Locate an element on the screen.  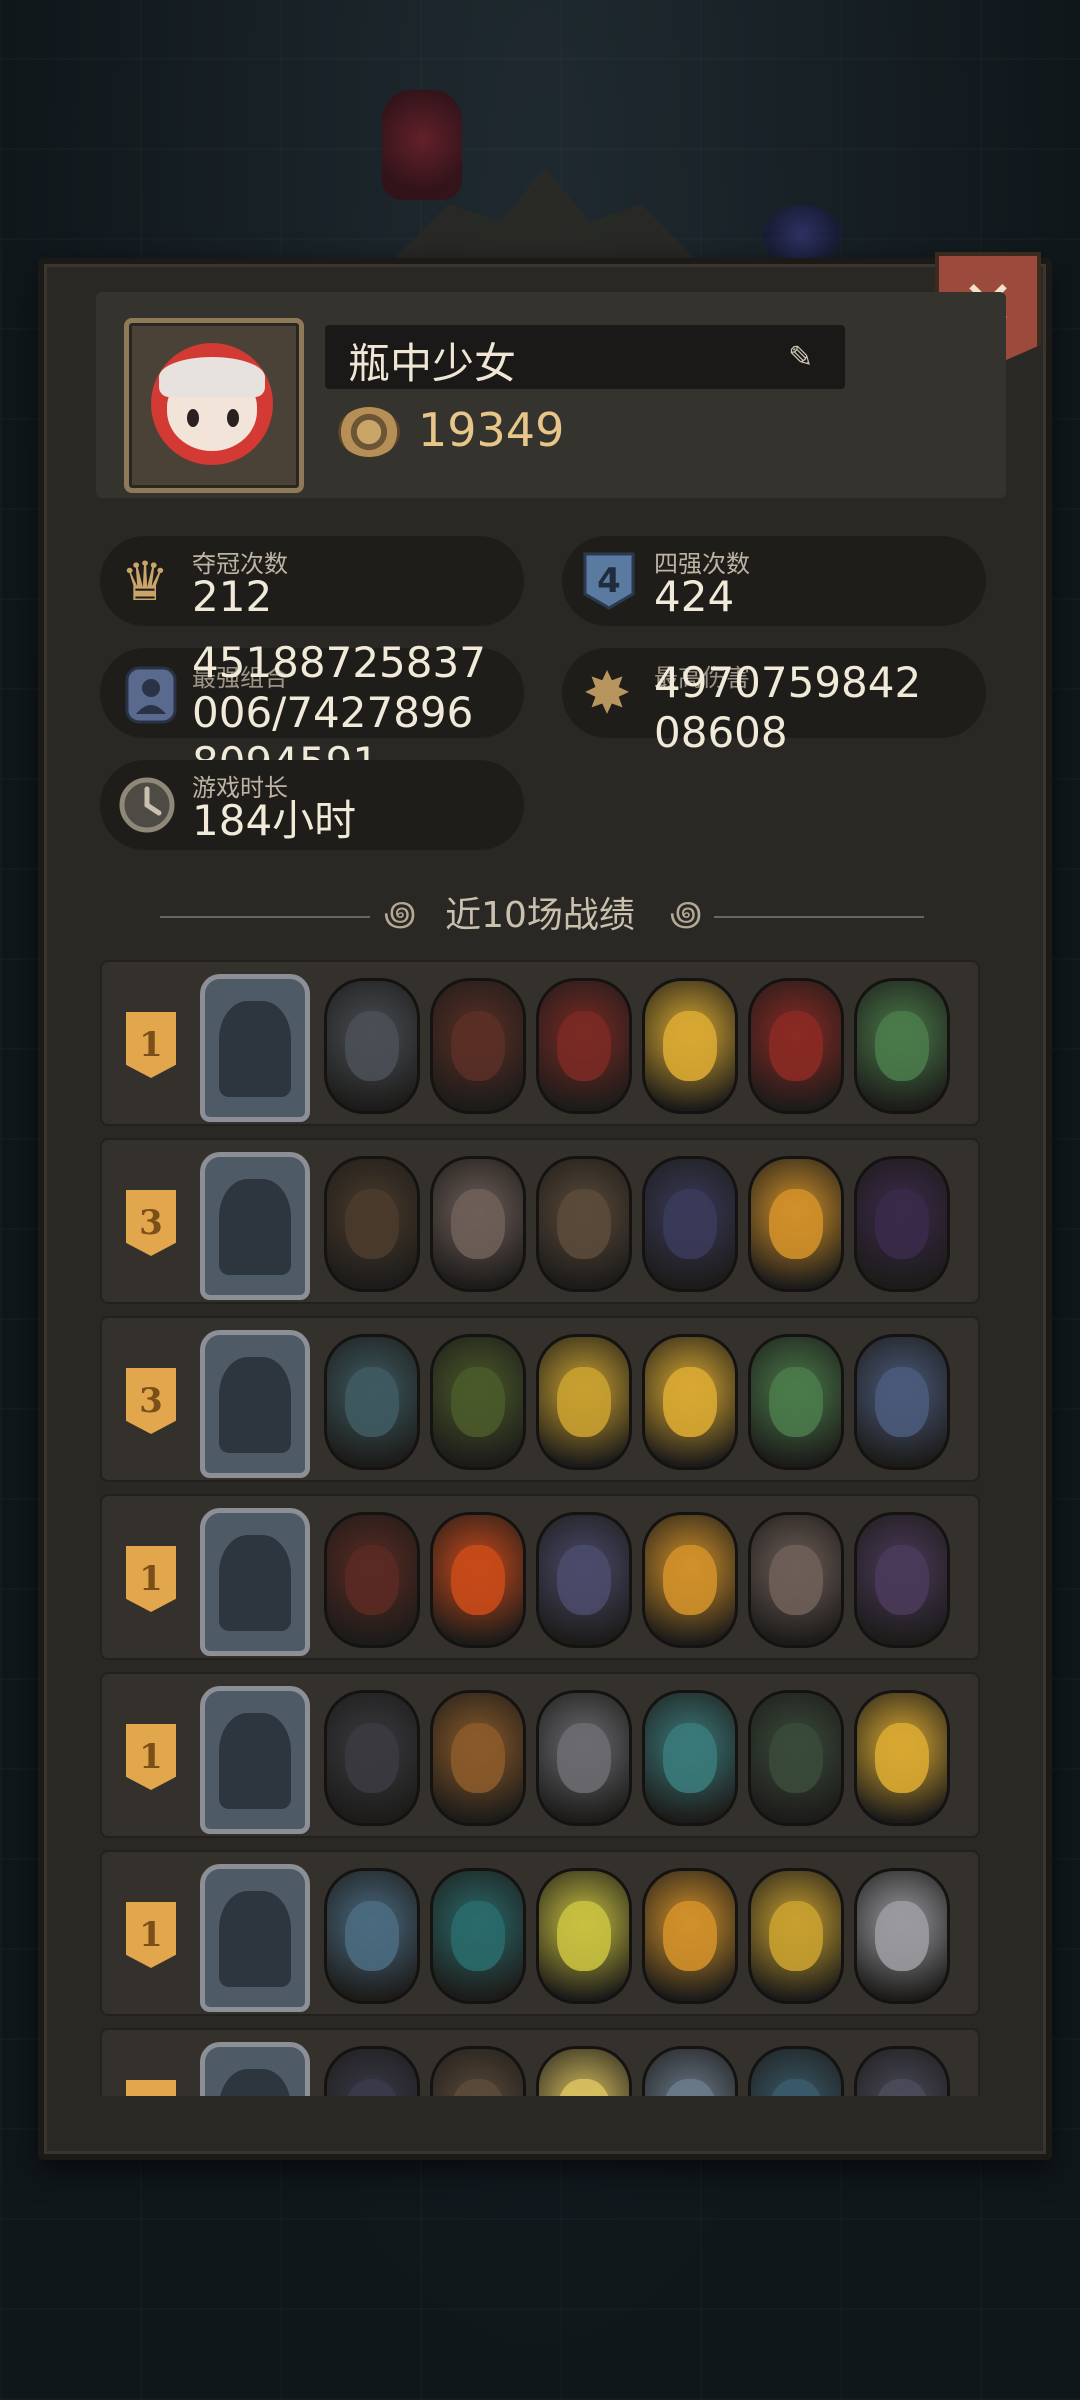
avatar is located at coordinates (214, 405).